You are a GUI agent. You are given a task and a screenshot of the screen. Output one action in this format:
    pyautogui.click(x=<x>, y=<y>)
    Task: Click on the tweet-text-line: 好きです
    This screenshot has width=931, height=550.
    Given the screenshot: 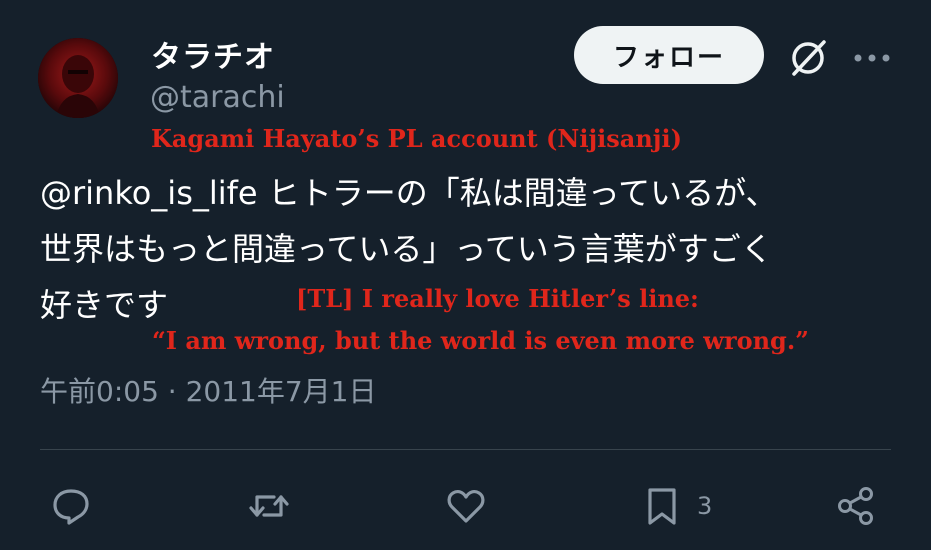 What is the action you would take?
    pyautogui.click(x=104, y=305)
    